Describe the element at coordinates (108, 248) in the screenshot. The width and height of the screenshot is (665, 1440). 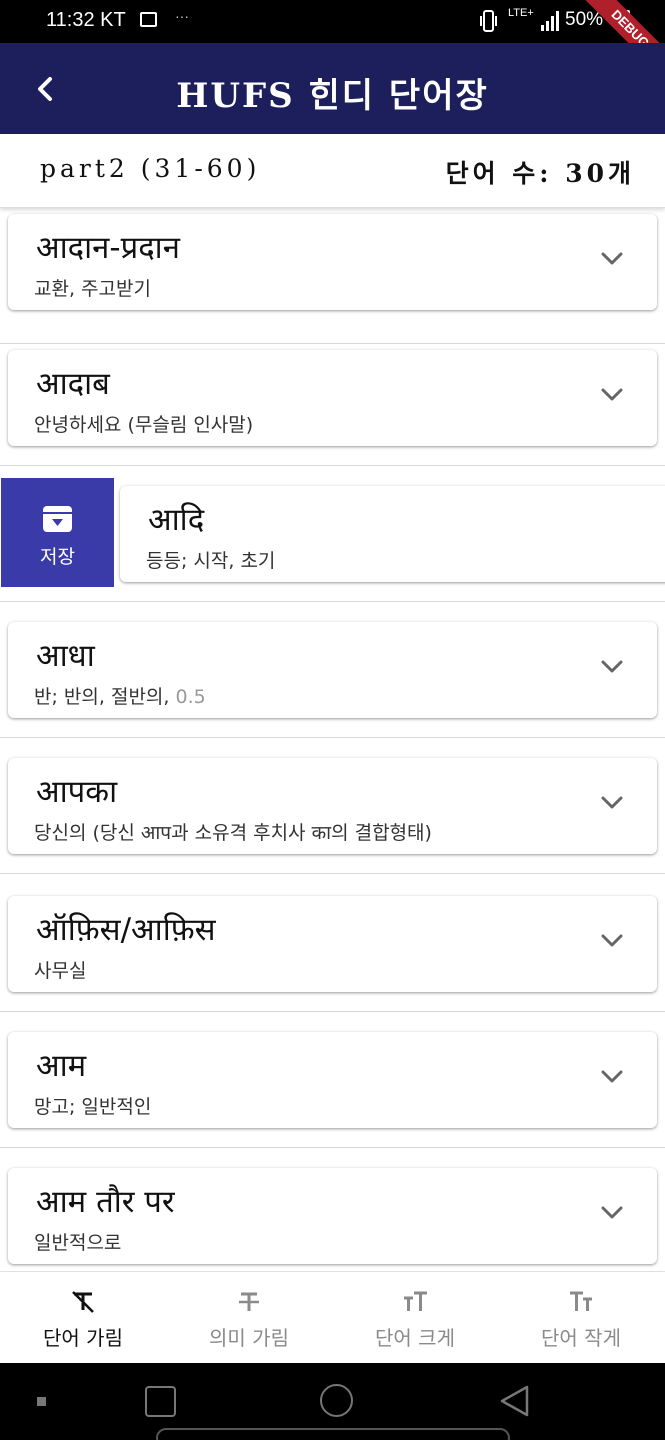
I see `hindi-word: आदान-प्रदान` at that location.